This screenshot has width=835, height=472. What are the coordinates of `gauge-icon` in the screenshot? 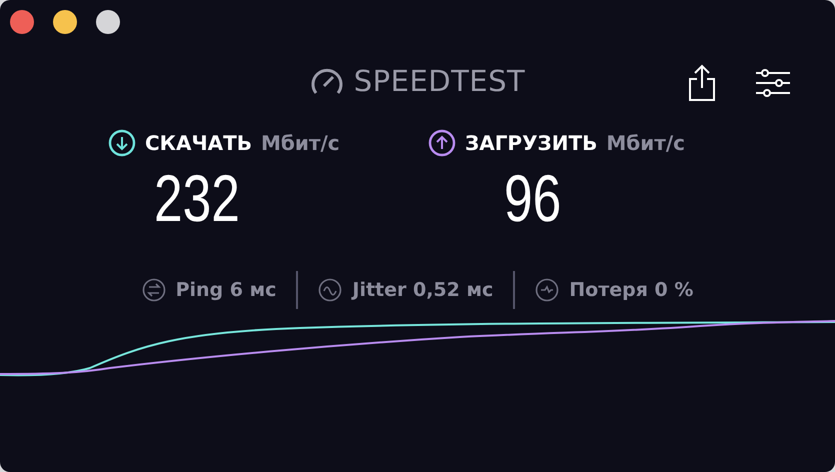 It's located at (327, 81).